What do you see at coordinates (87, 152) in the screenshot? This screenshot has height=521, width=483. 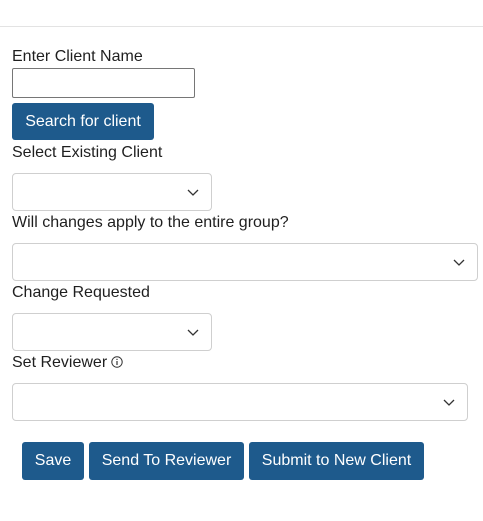 I see `existing-client-label: Select Existing Client` at bounding box center [87, 152].